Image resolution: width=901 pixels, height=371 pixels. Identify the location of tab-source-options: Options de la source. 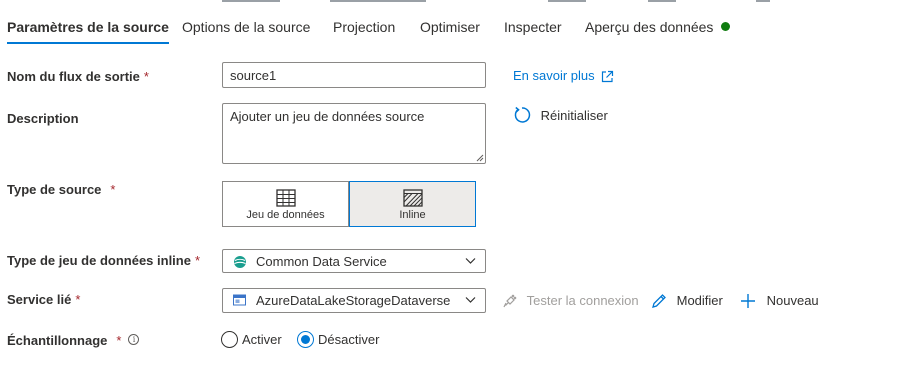
(246, 29).